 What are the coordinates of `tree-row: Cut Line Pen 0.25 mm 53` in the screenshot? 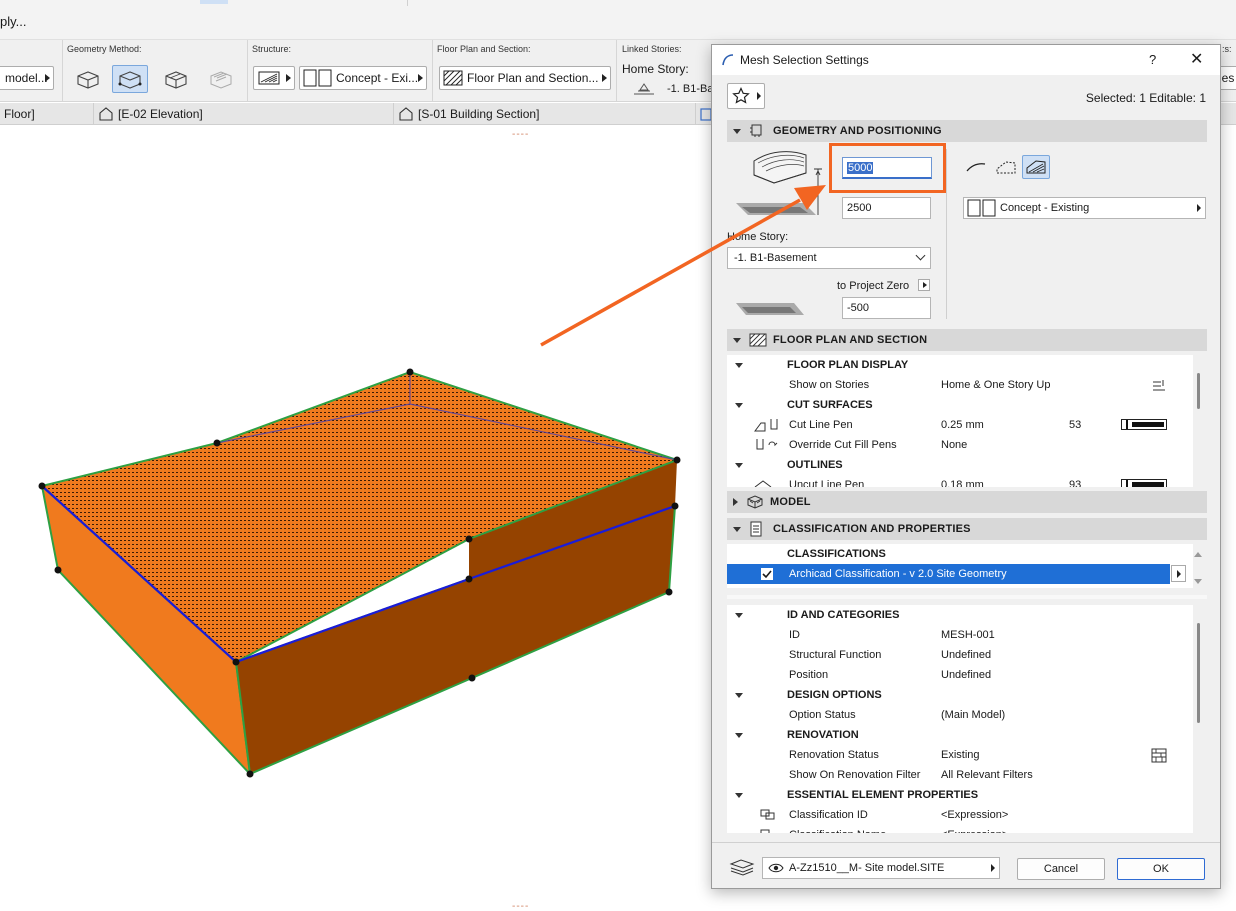 It's located at (960, 425).